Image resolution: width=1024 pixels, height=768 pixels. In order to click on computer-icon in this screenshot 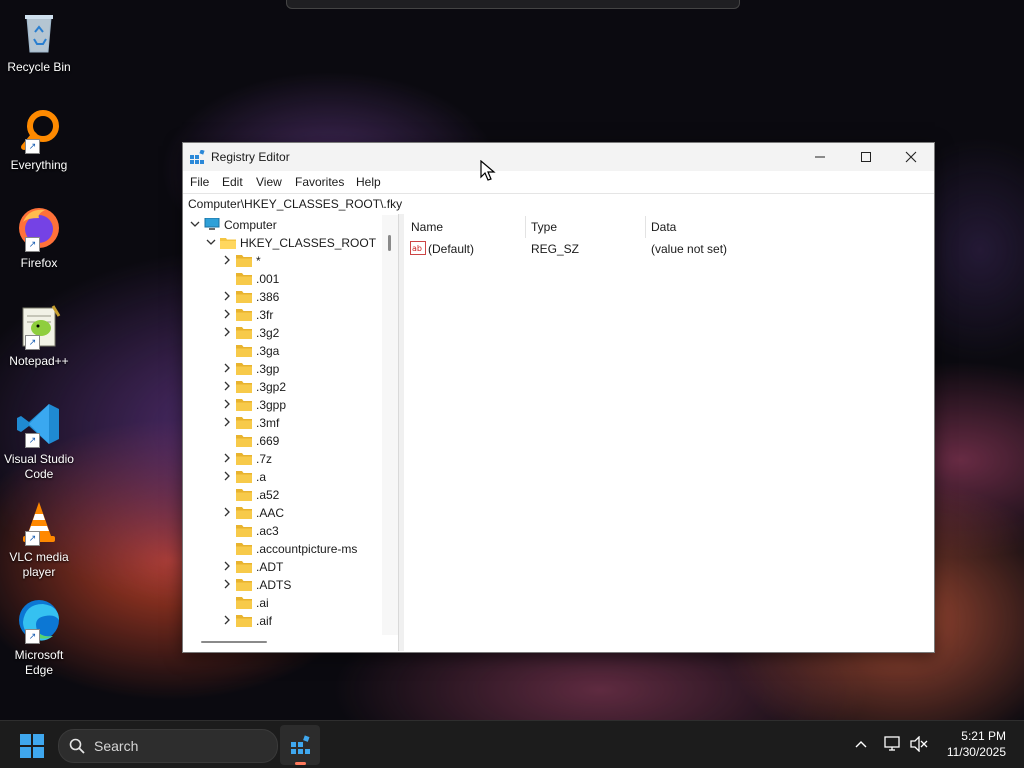, I will do `click(212, 224)`.